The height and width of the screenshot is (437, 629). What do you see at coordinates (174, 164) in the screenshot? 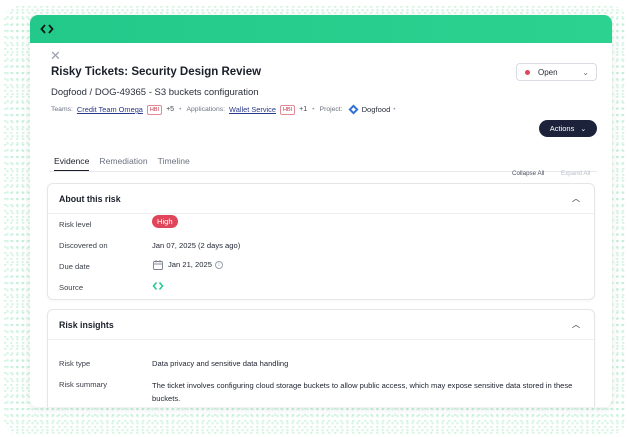
I see `tab-timeline: Timeline` at bounding box center [174, 164].